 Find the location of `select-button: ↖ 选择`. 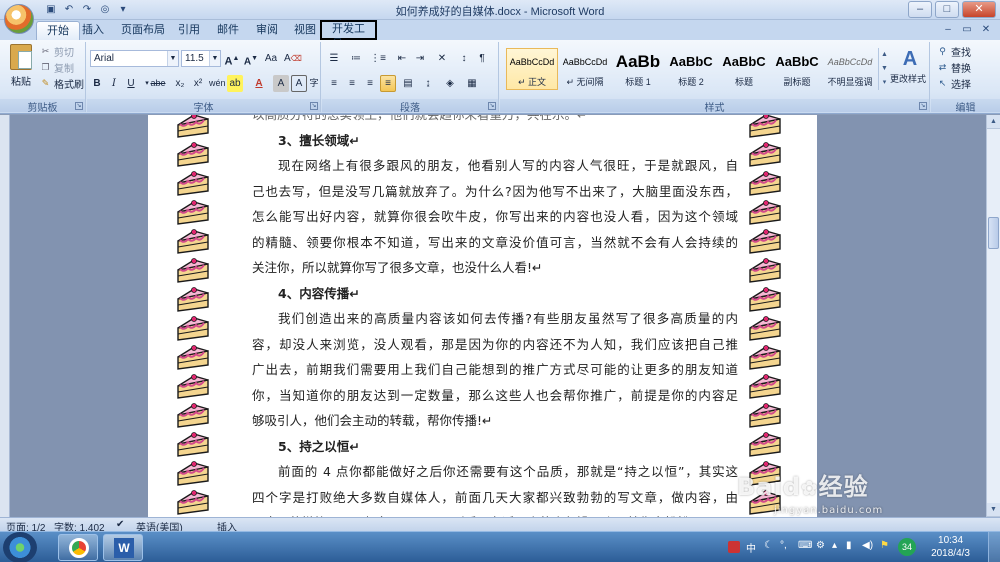

select-button: ↖ 选择 is located at coordinates (954, 83).